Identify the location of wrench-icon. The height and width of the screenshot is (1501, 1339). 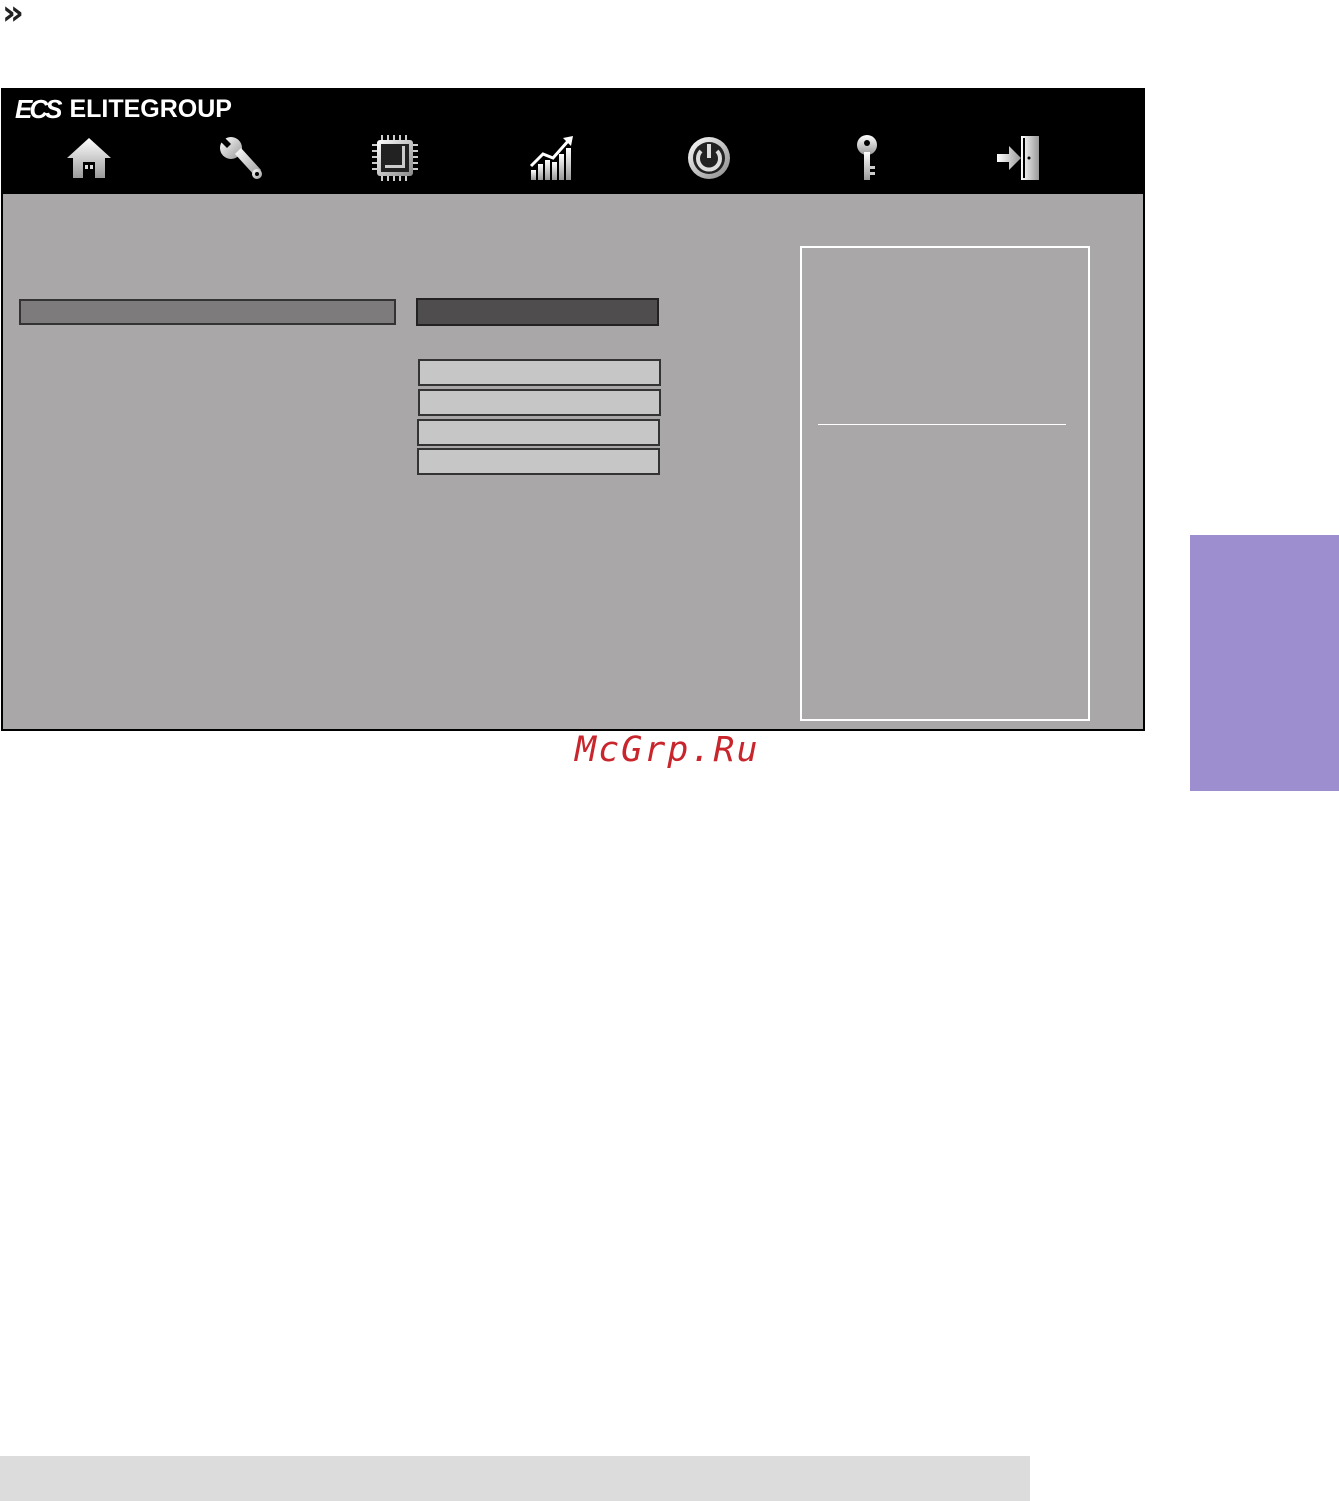
(241, 158).